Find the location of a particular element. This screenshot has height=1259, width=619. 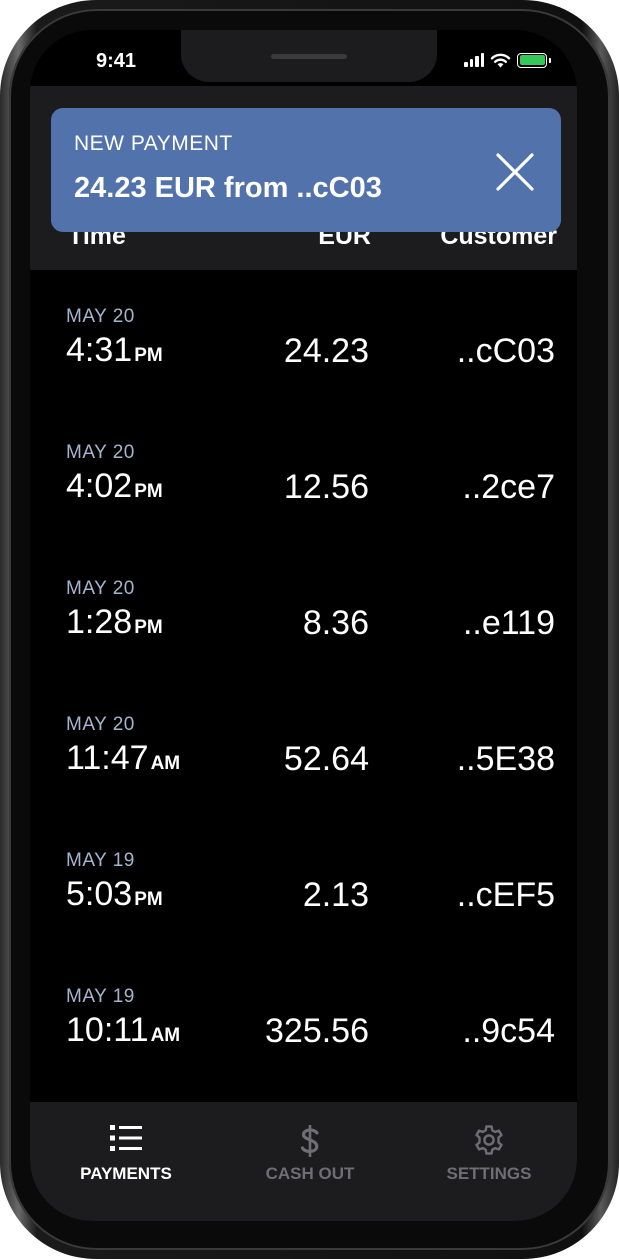

payment-time-group: 11:47 AM is located at coordinates (123, 758).